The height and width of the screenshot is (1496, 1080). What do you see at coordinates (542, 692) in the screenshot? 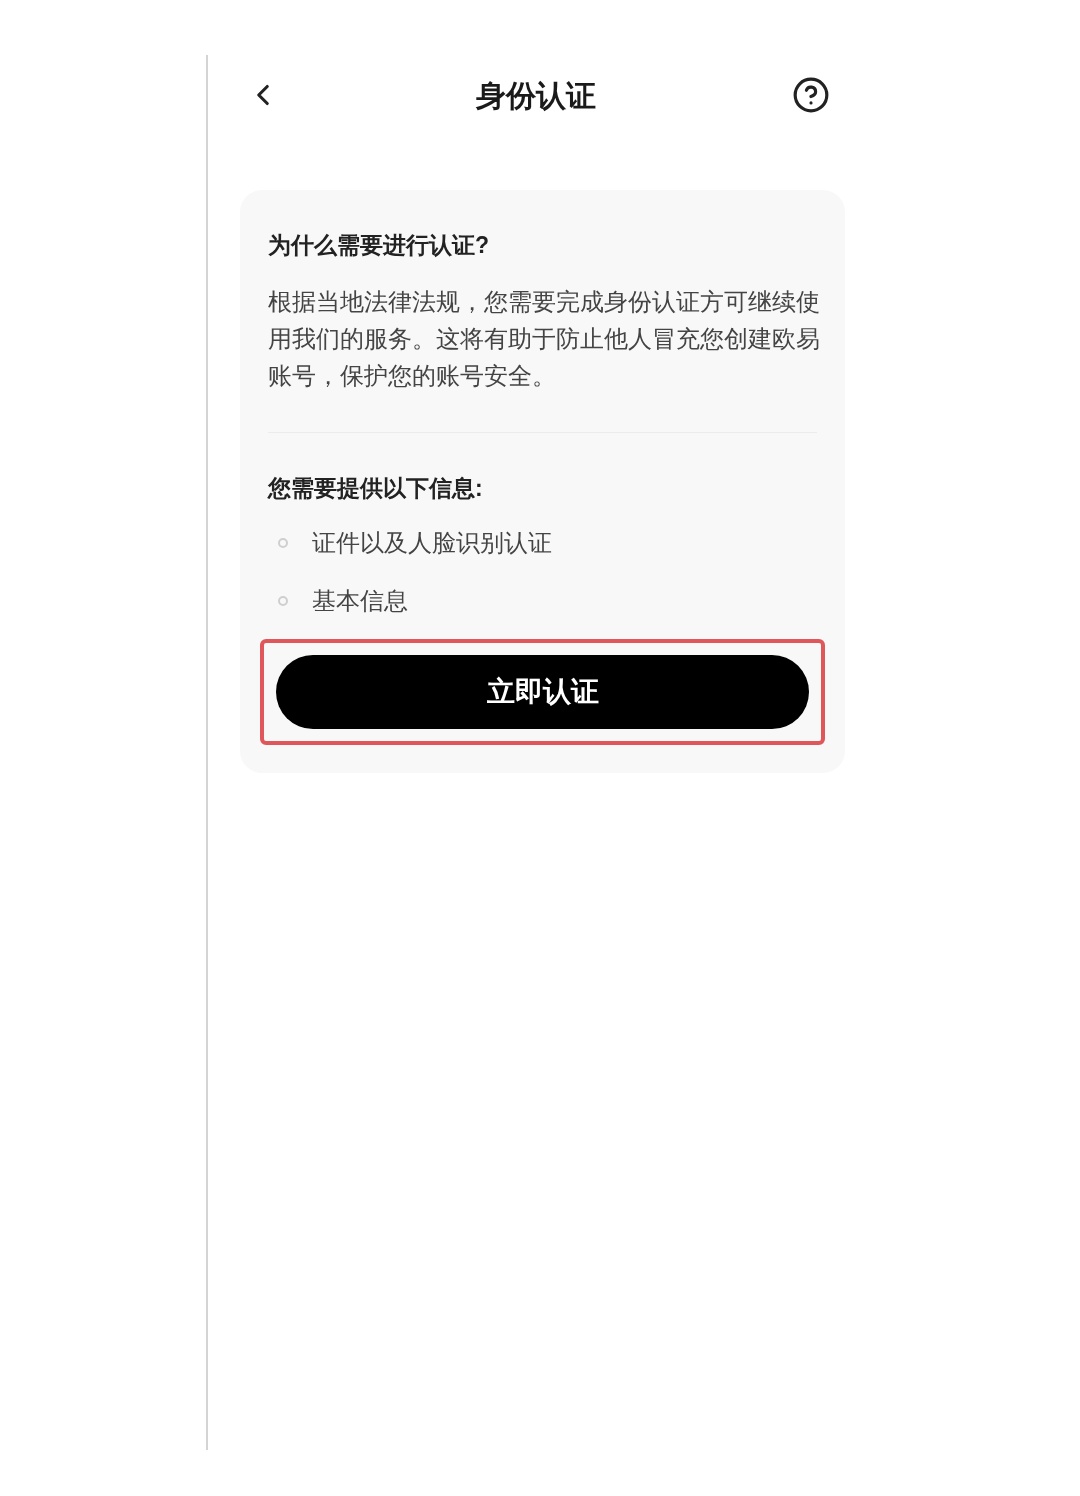
I see `verify-button: 立即认证` at bounding box center [542, 692].